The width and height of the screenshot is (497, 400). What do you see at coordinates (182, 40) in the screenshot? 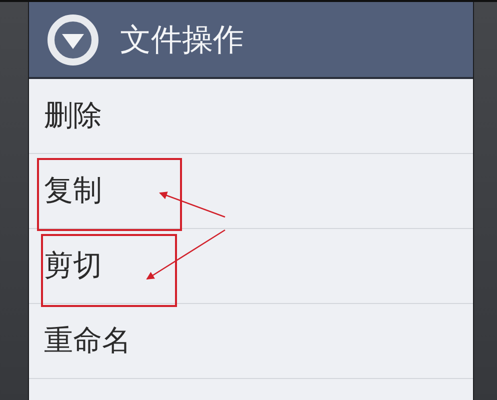
I see `dialog-title: 文件操作` at bounding box center [182, 40].